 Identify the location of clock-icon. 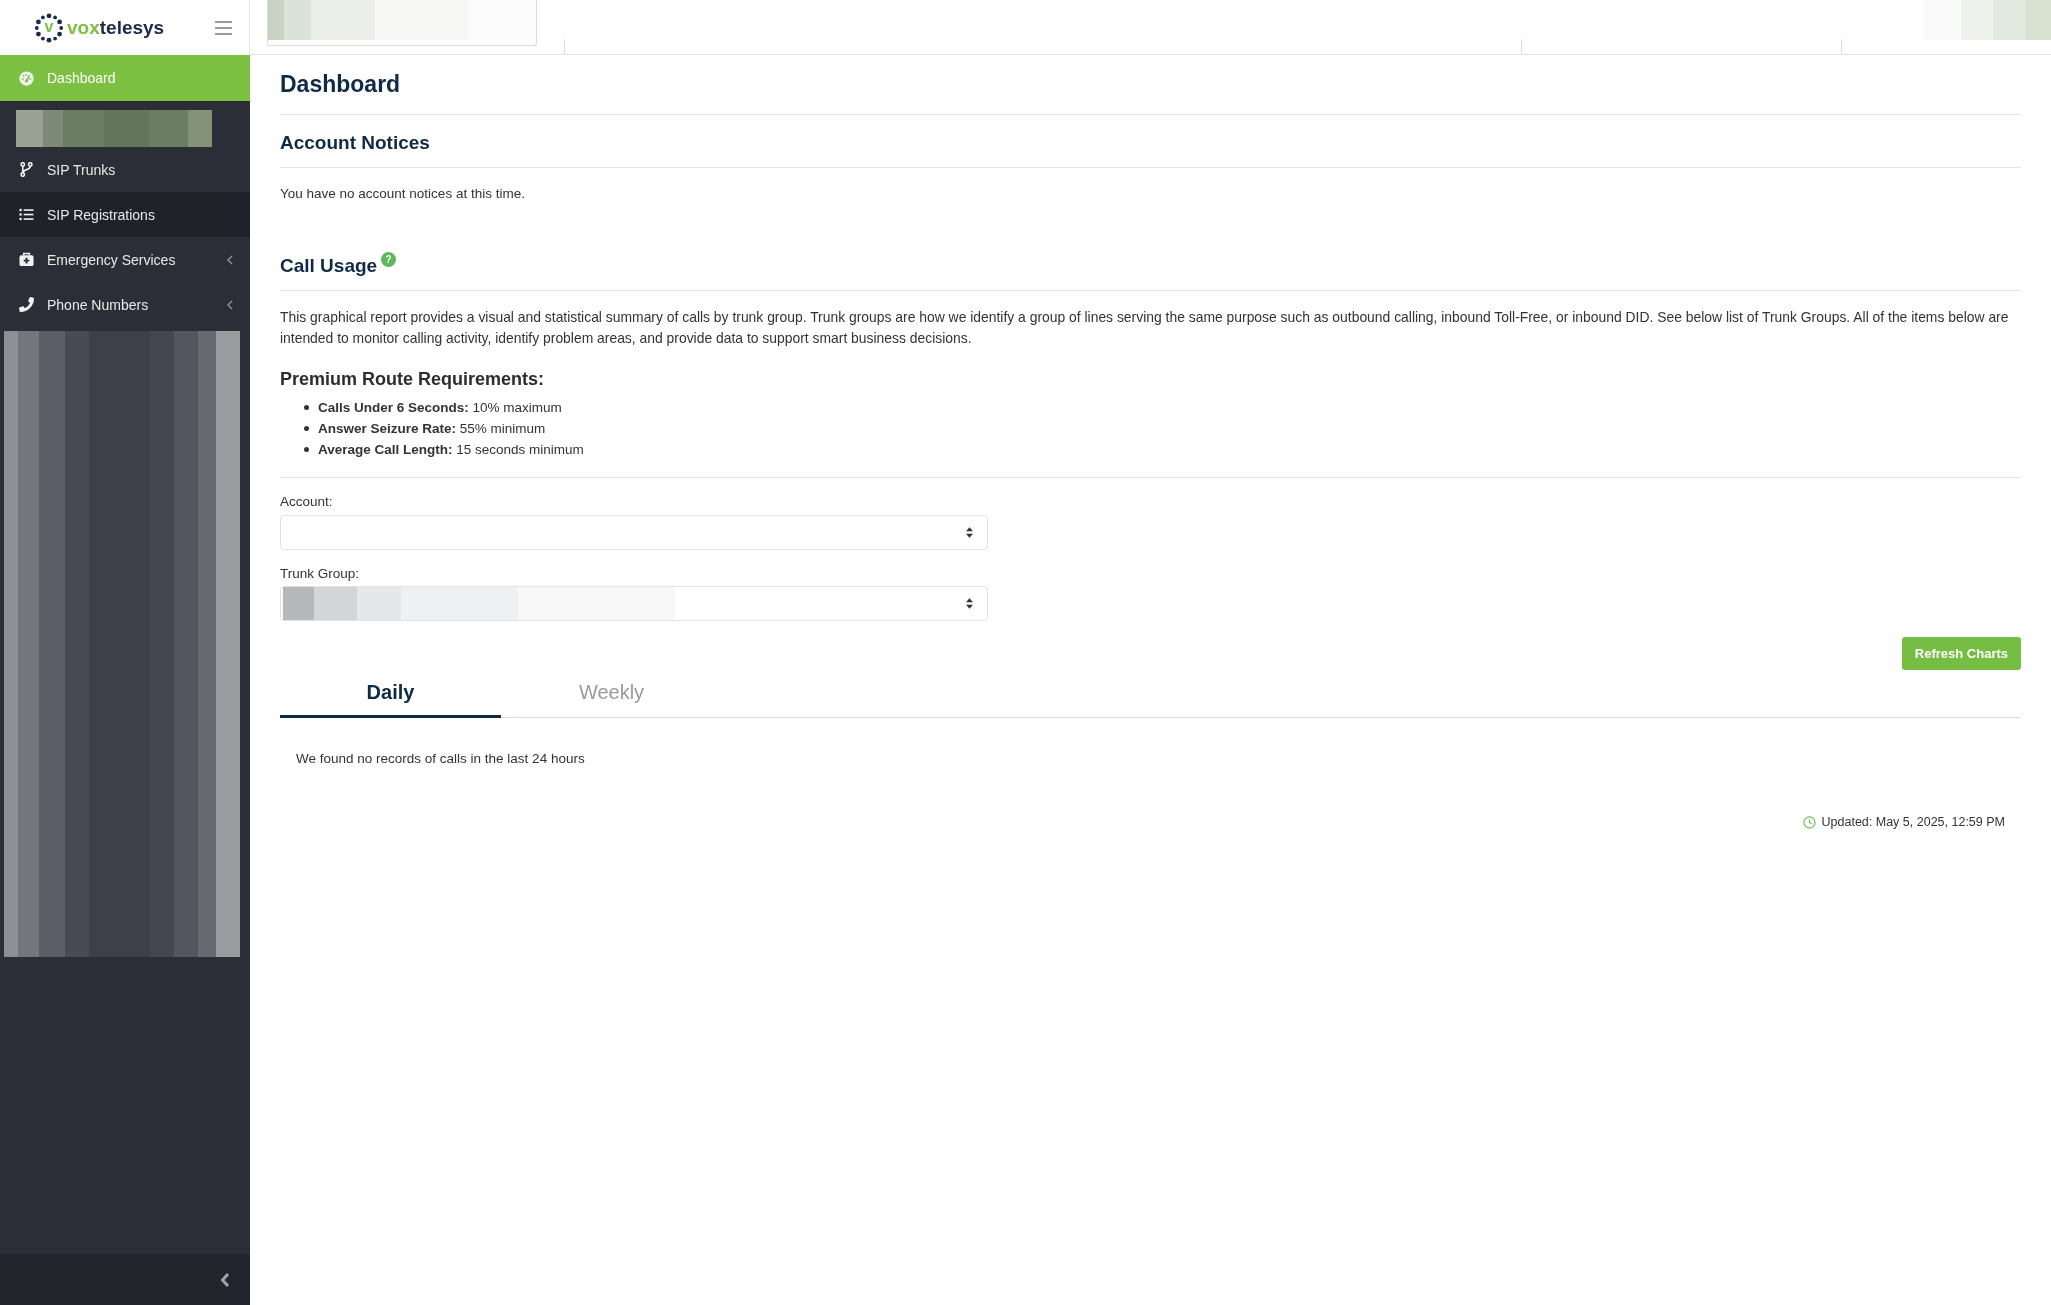
(1809, 822).